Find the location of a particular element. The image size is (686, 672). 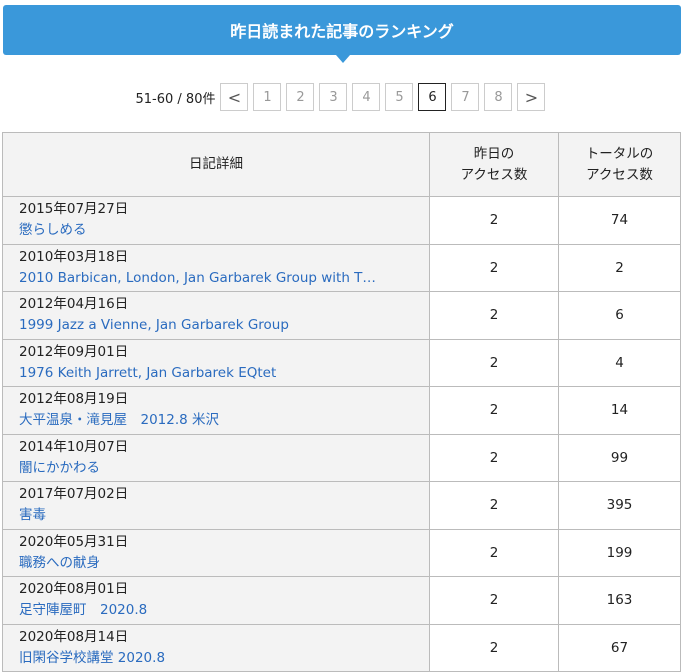

table-row: 2012年08月19日大平温泉・滝見屋 2012.8 米沢 2 14 is located at coordinates (341, 410).